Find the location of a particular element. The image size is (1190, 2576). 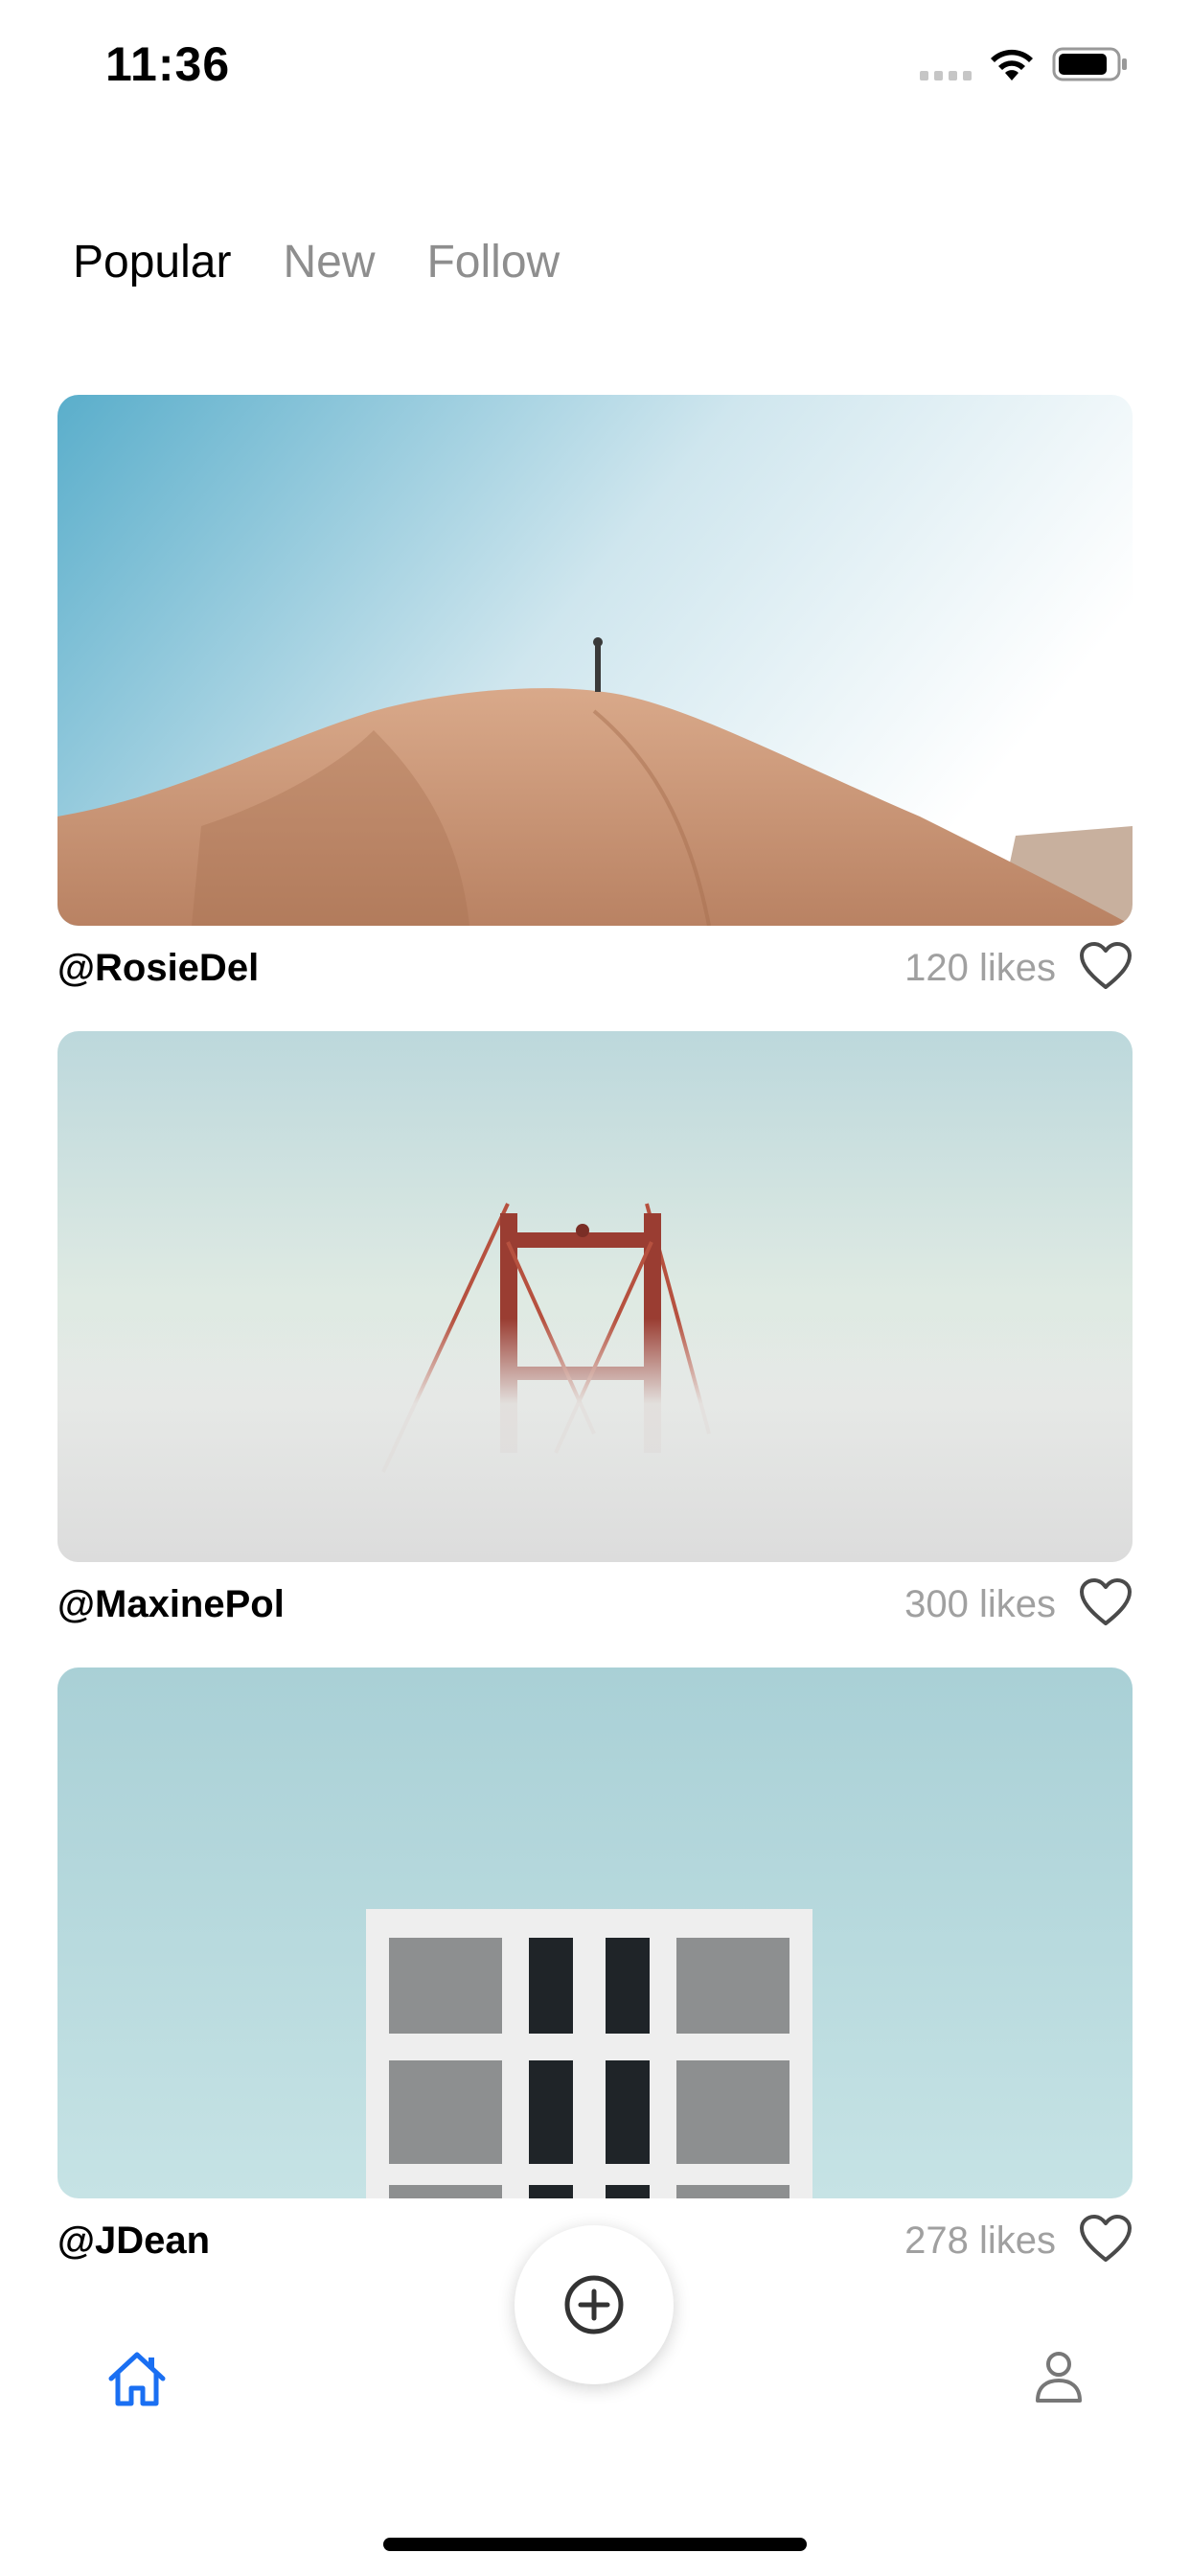

status-time: 11:36 is located at coordinates (168, 64).